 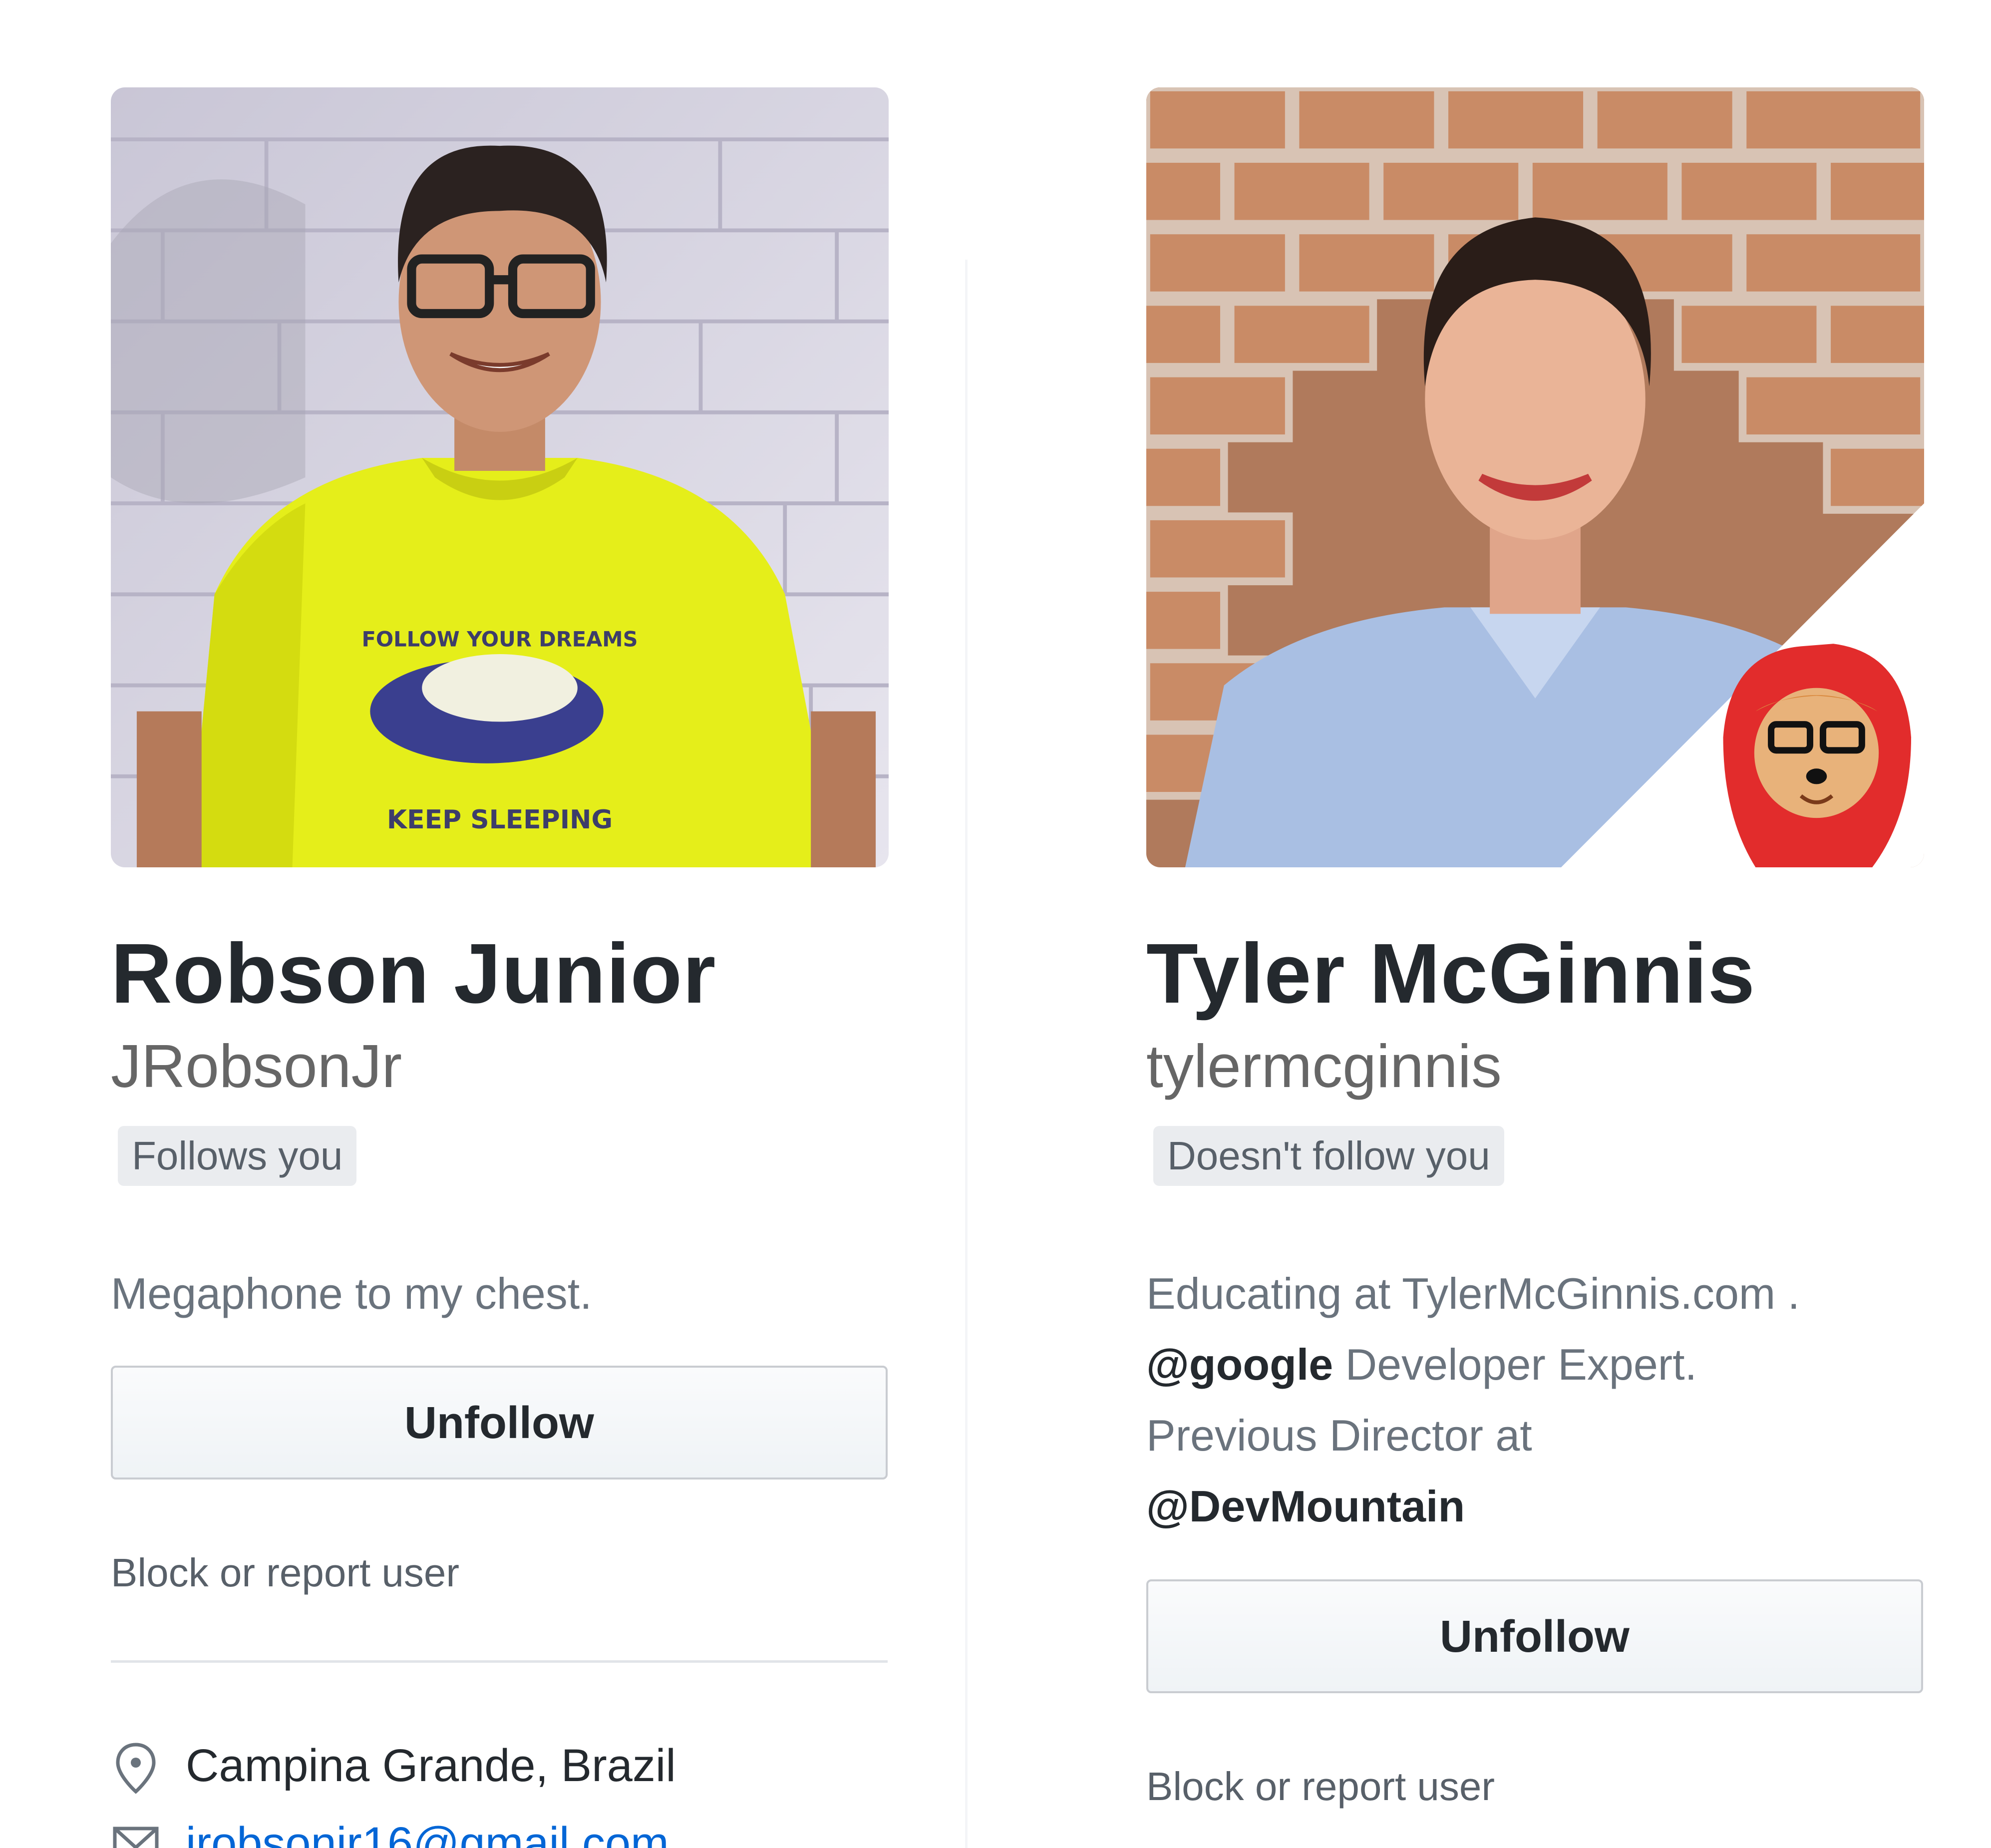 I want to click on profile-username: tylermcginnis, so click(x=1324, y=1066).